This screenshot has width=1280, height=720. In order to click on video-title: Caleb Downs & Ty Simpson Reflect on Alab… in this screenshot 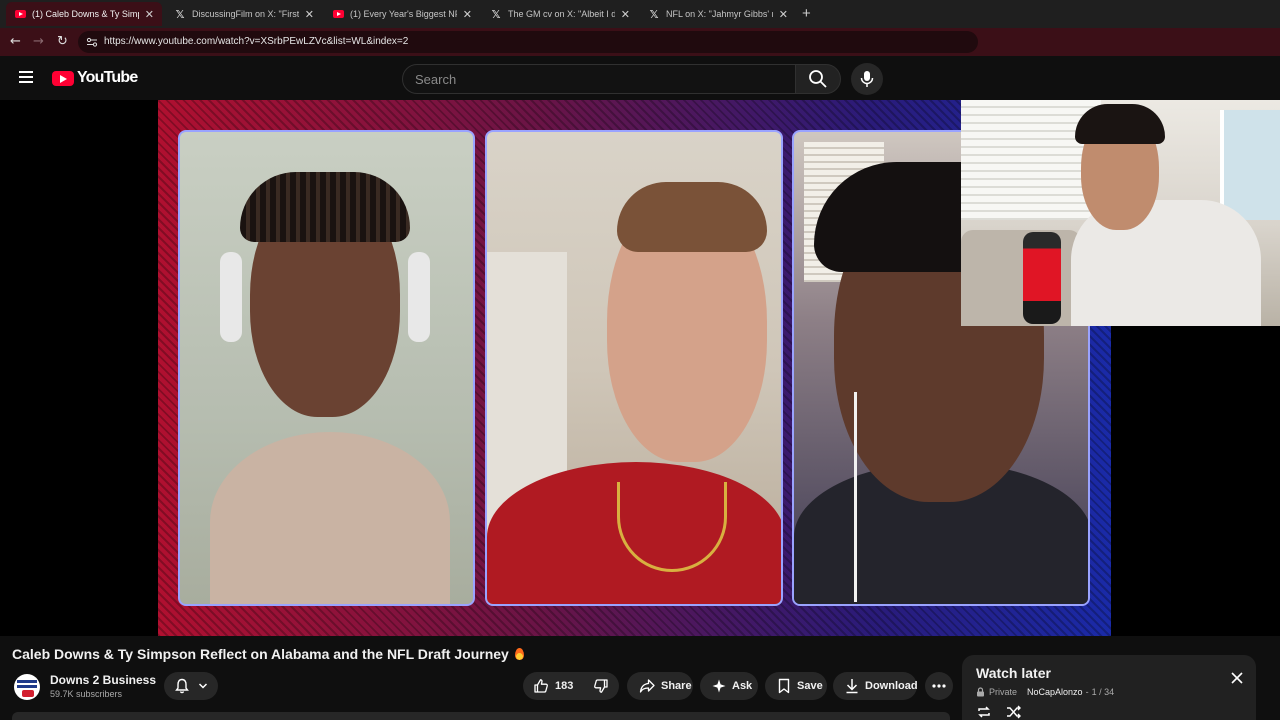, I will do `click(268, 654)`.